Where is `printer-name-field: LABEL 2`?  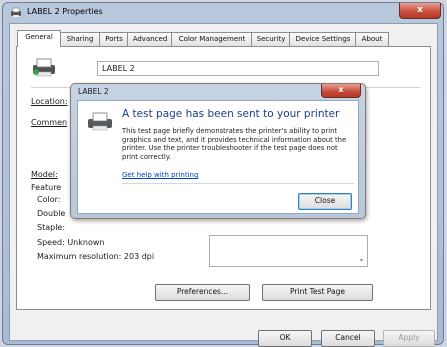
printer-name-field: LABEL 2 is located at coordinates (238, 68).